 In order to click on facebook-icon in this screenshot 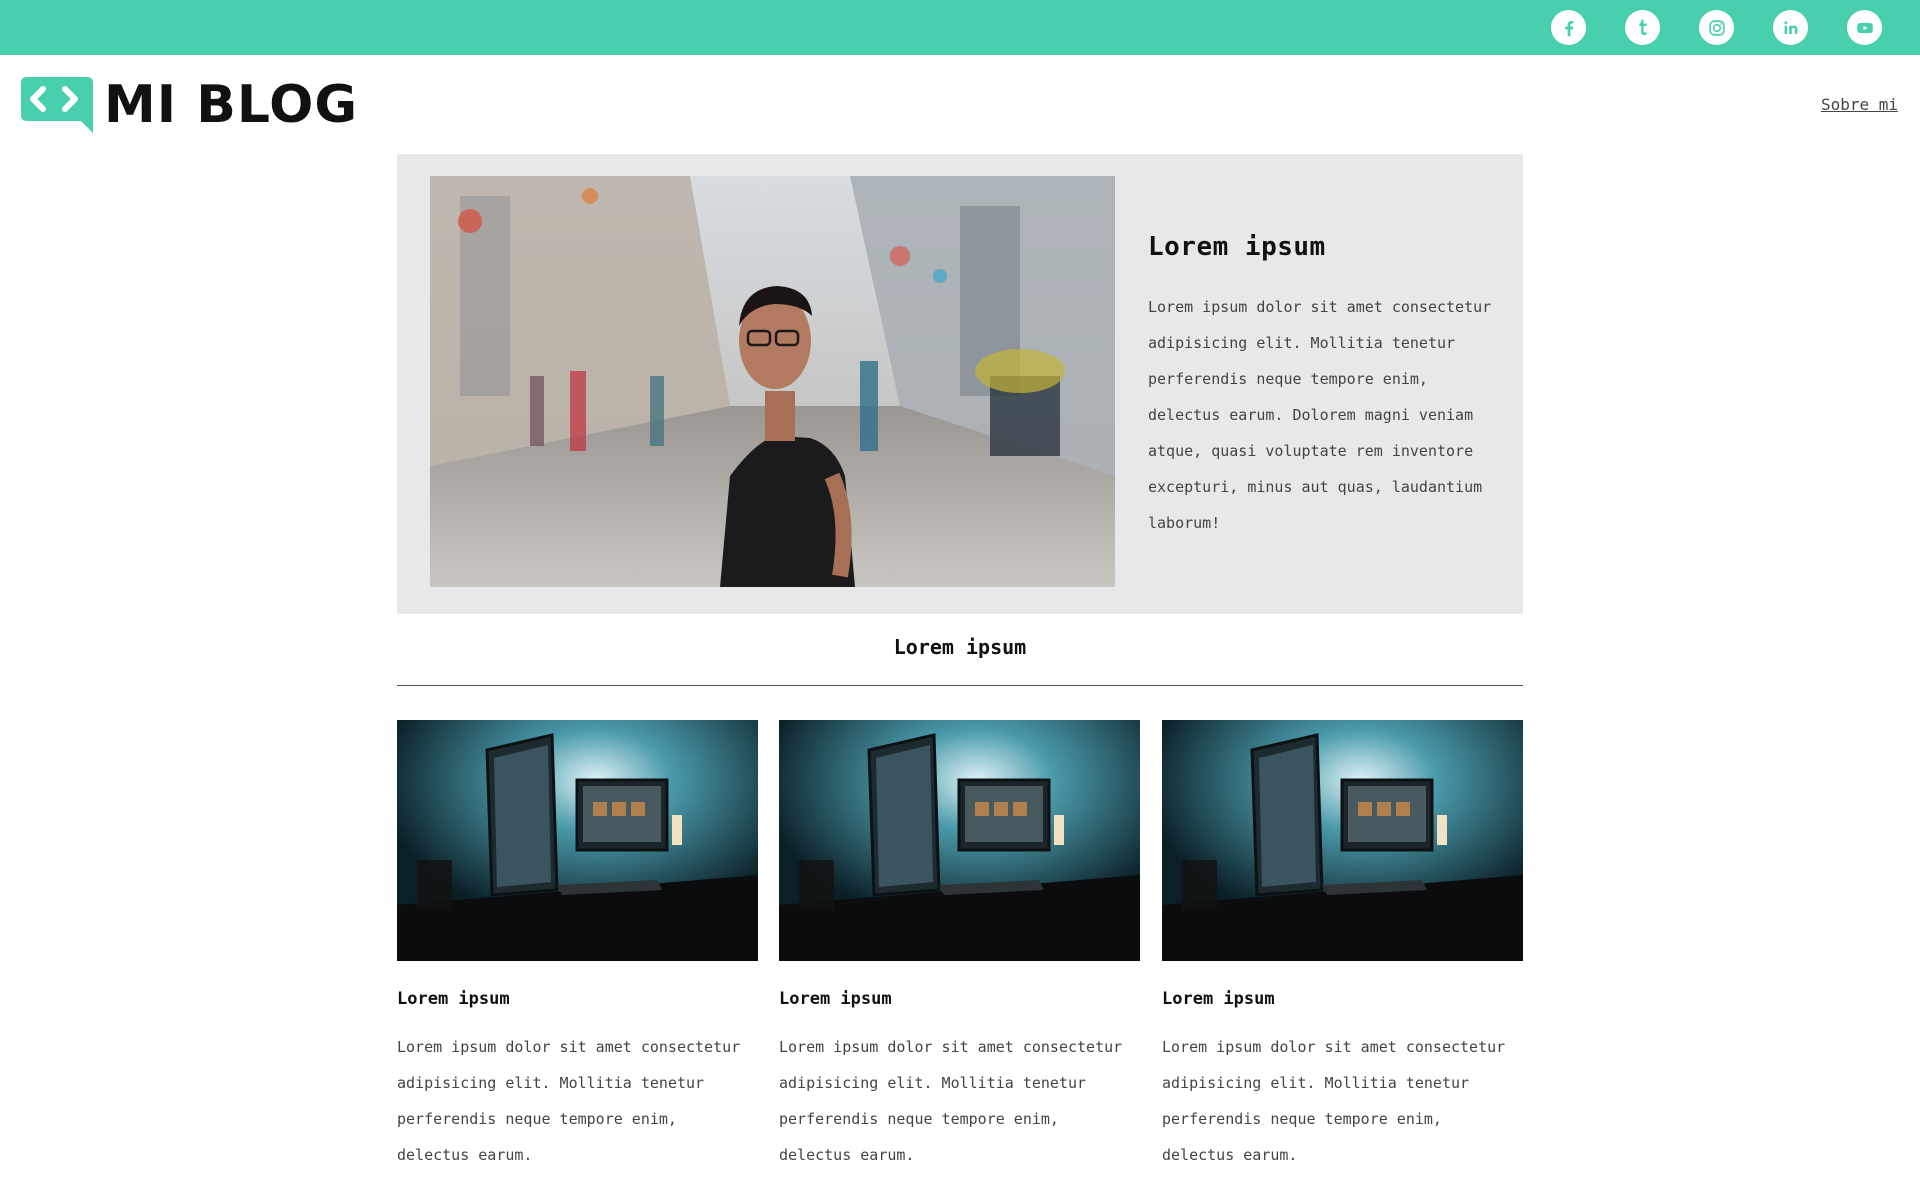, I will do `click(1568, 27)`.